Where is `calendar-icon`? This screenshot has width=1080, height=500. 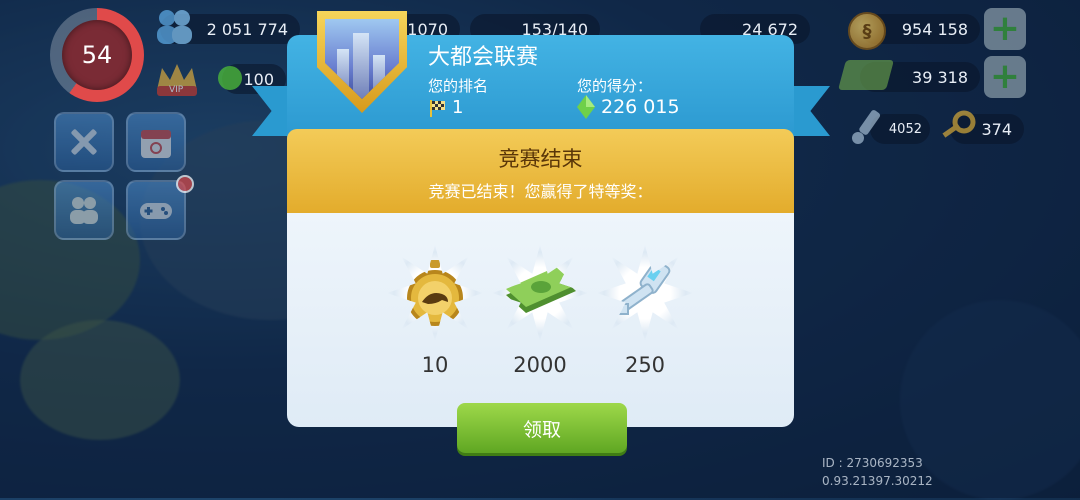
calendar-icon is located at coordinates (156, 144).